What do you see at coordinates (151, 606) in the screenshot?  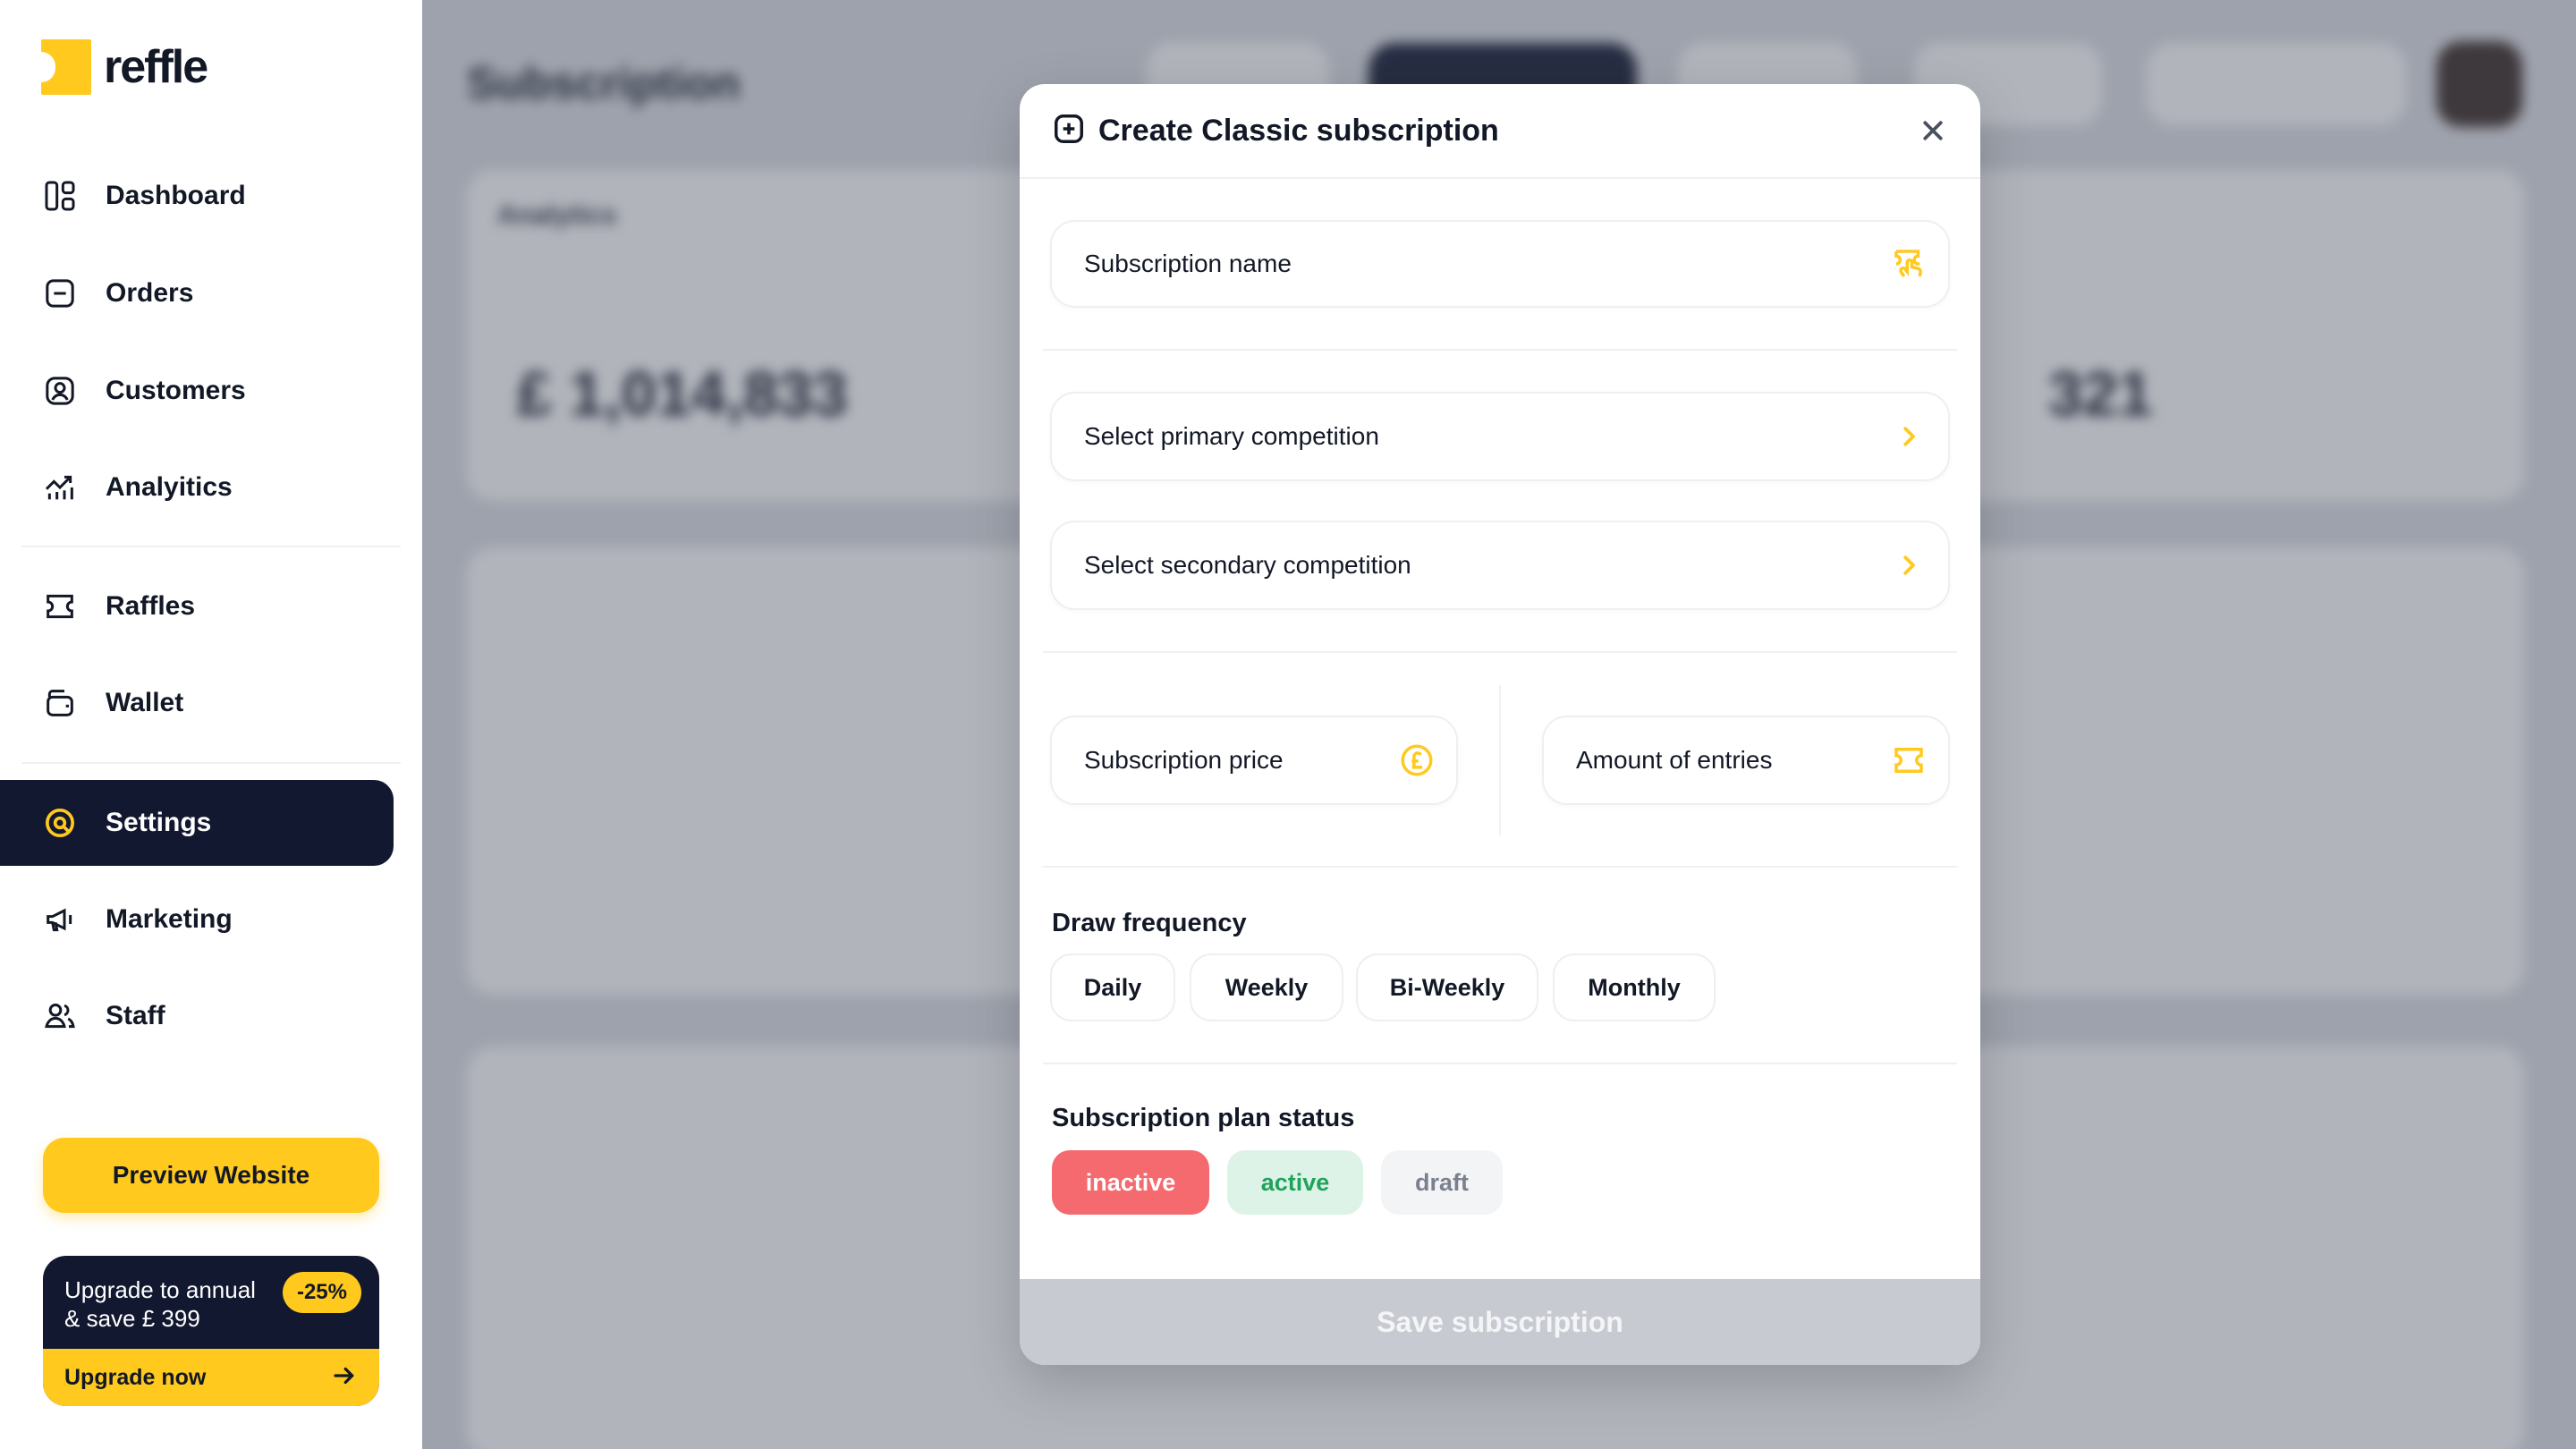 I see `sidebar-item-label: Raffles` at bounding box center [151, 606].